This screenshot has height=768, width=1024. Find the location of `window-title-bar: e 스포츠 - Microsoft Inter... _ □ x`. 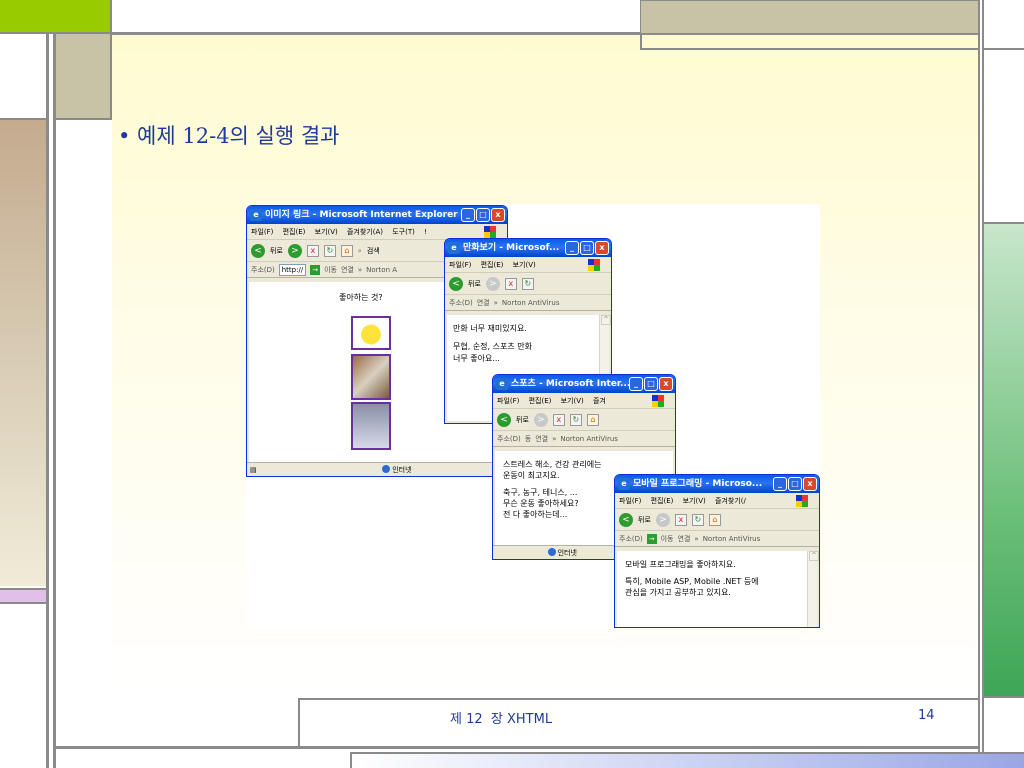

window-title-bar: e 스포츠 - Microsoft Inter... _ □ x is located at coordinates (584, 384).